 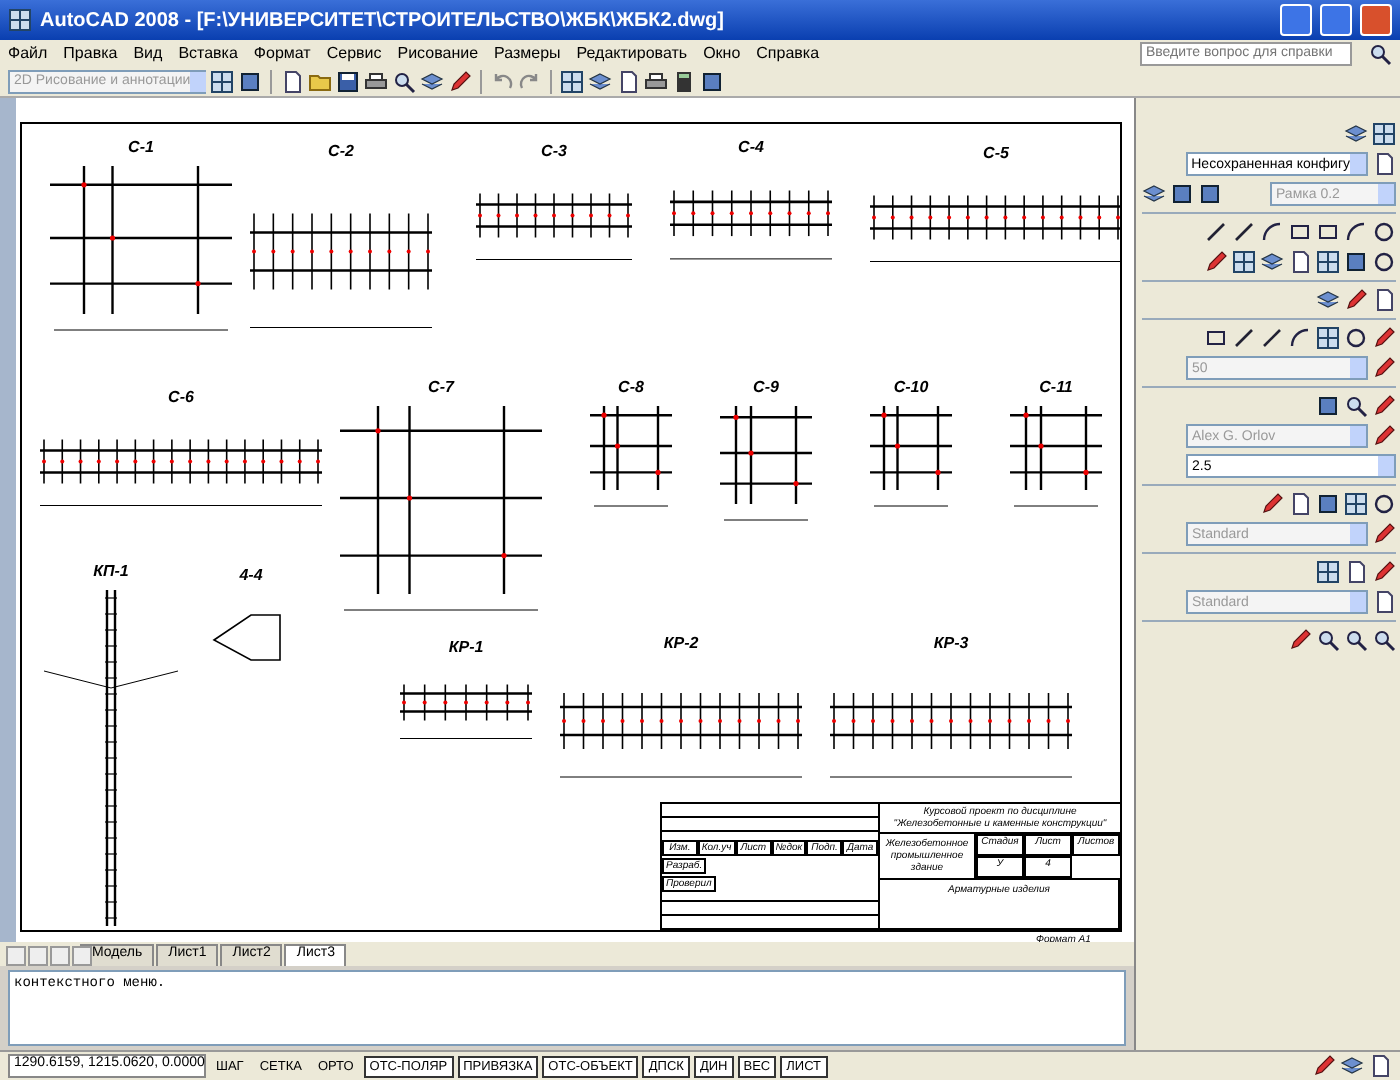 What do you see at coordinates (681, 643) in the screenshot?
I see `drawing-label: КР-2` at bounding box center [681, 643].